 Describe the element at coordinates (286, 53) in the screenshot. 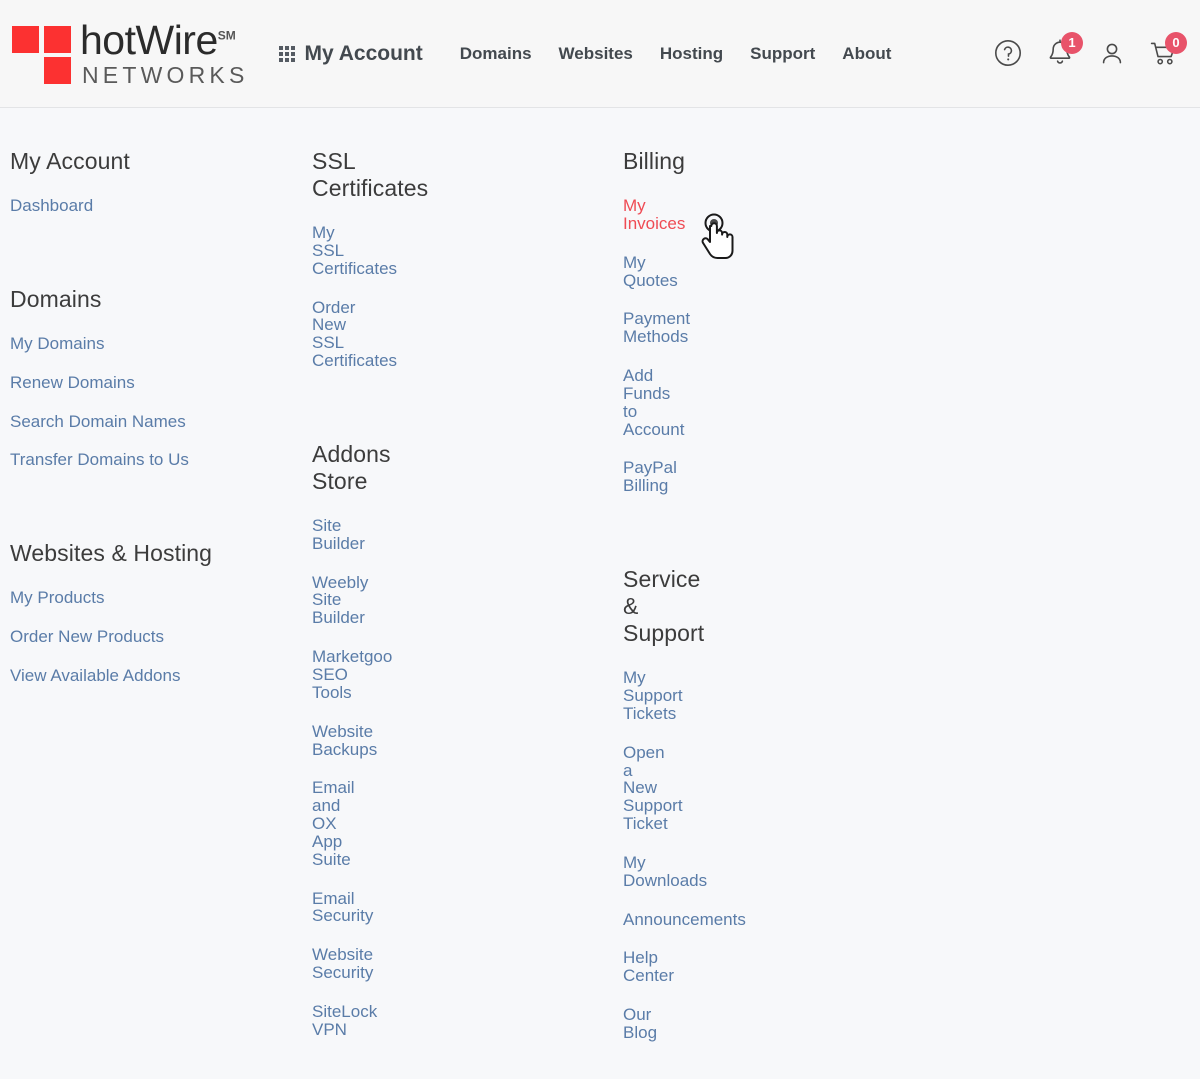

I see `grid-apps-icon` at that location.